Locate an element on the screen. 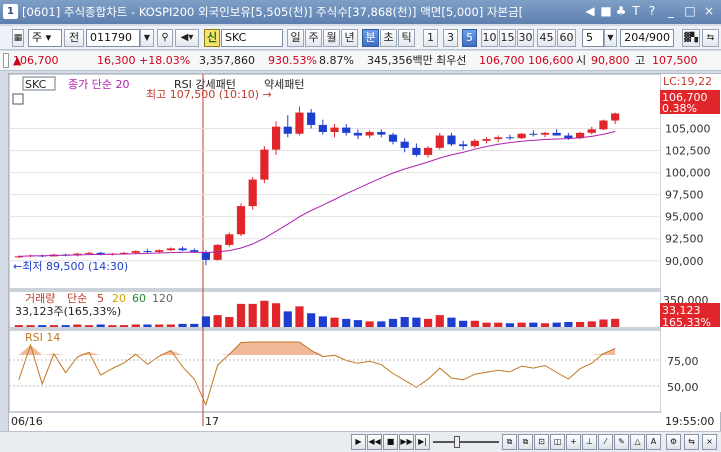  chart-scroll-toolbar: ▶ ◀◀ ■ ▶▶ ▶| ⧉ ⧉ ⊡ ◫ + ⊥ ⁄ ✎ △ A ⚙ ⇆ × is located at coordinates (360, 441).